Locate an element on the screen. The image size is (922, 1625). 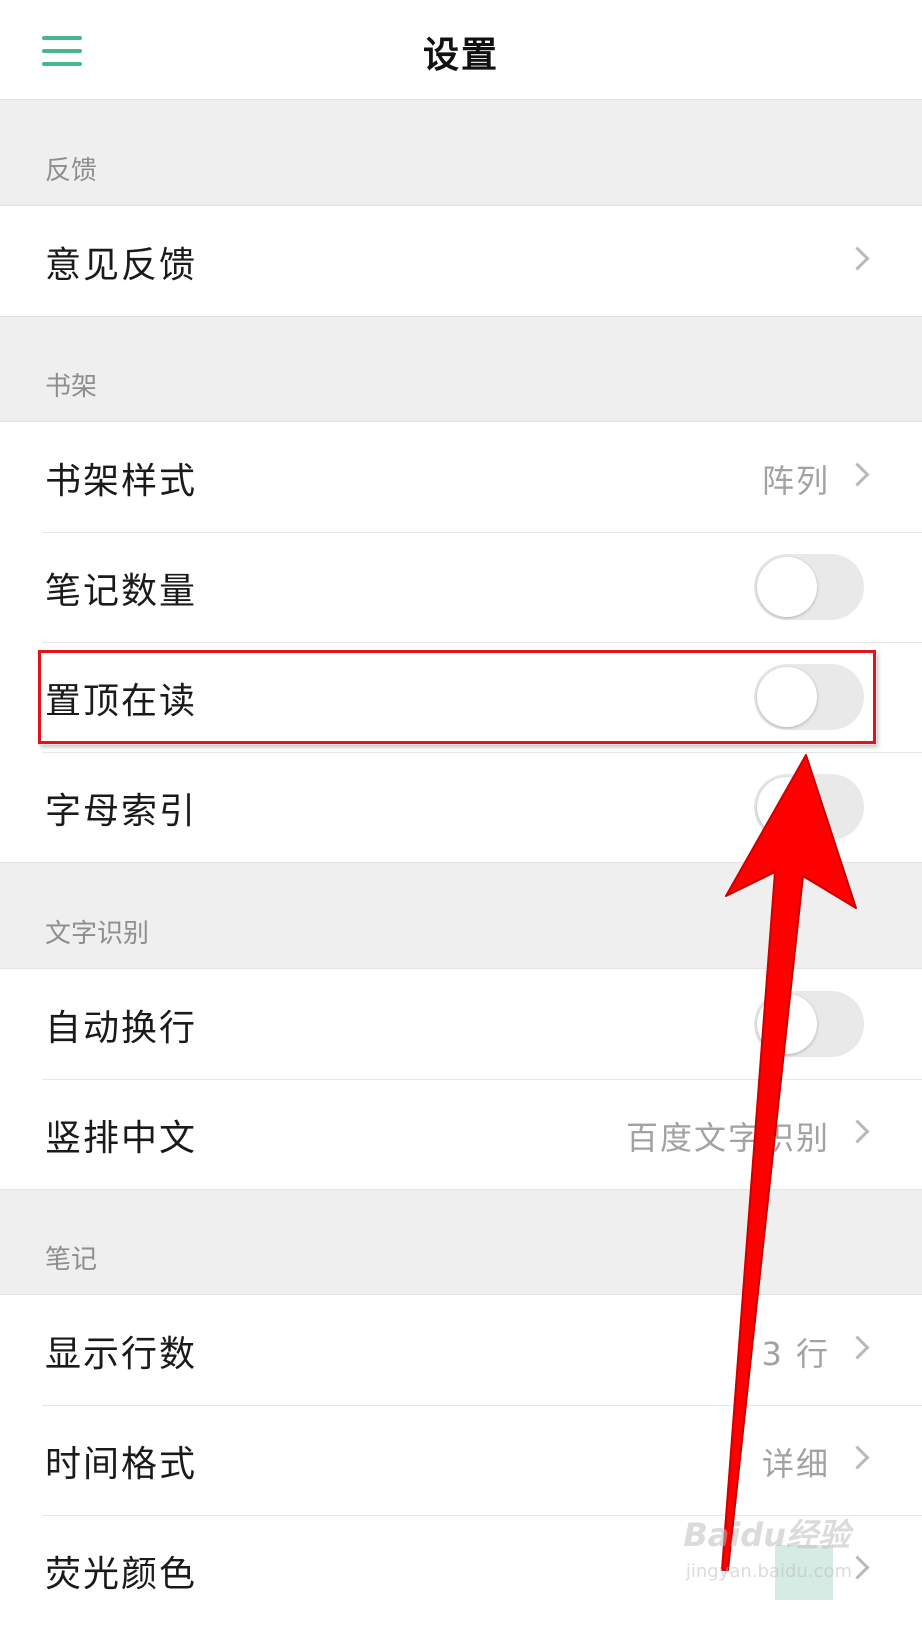
watermark-url: jingyan.baidu.com is located at coordinates (768, 1571).